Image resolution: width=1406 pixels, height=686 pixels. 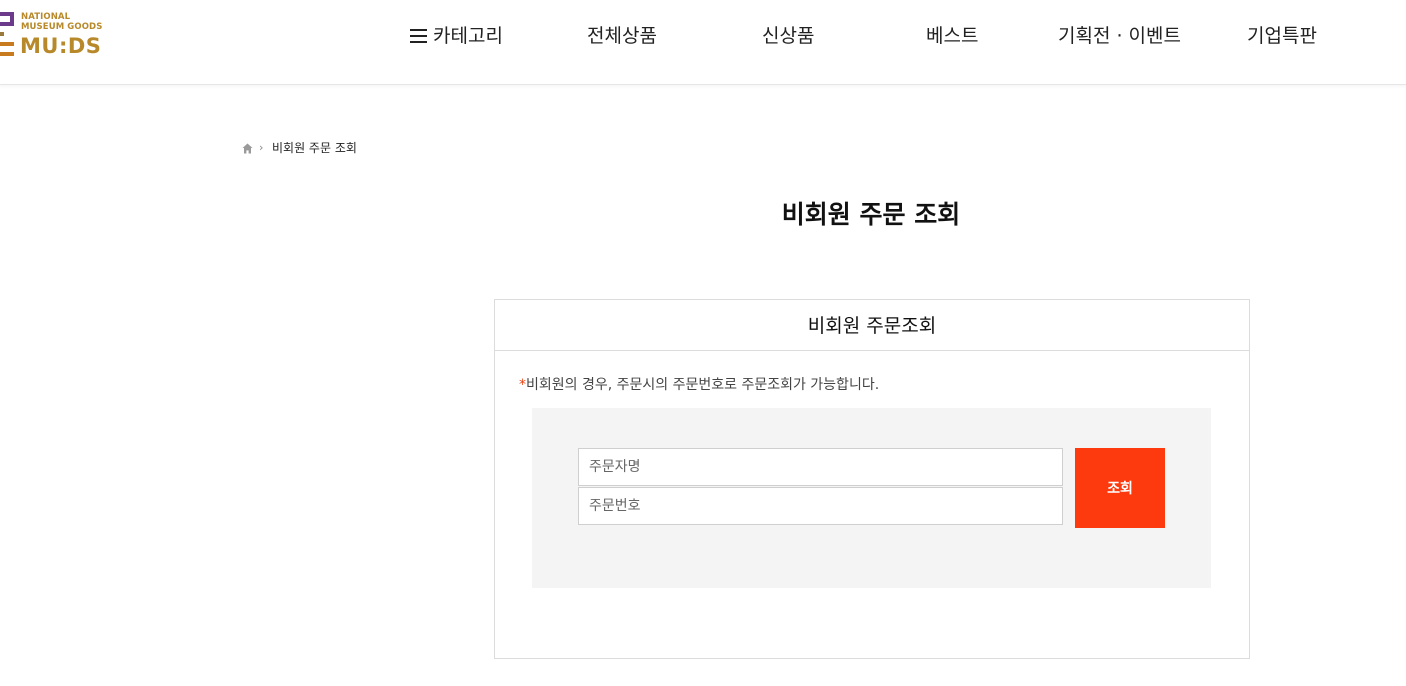 I want to click on nav-category-label: 카테고리, so click(x=468, y=36).